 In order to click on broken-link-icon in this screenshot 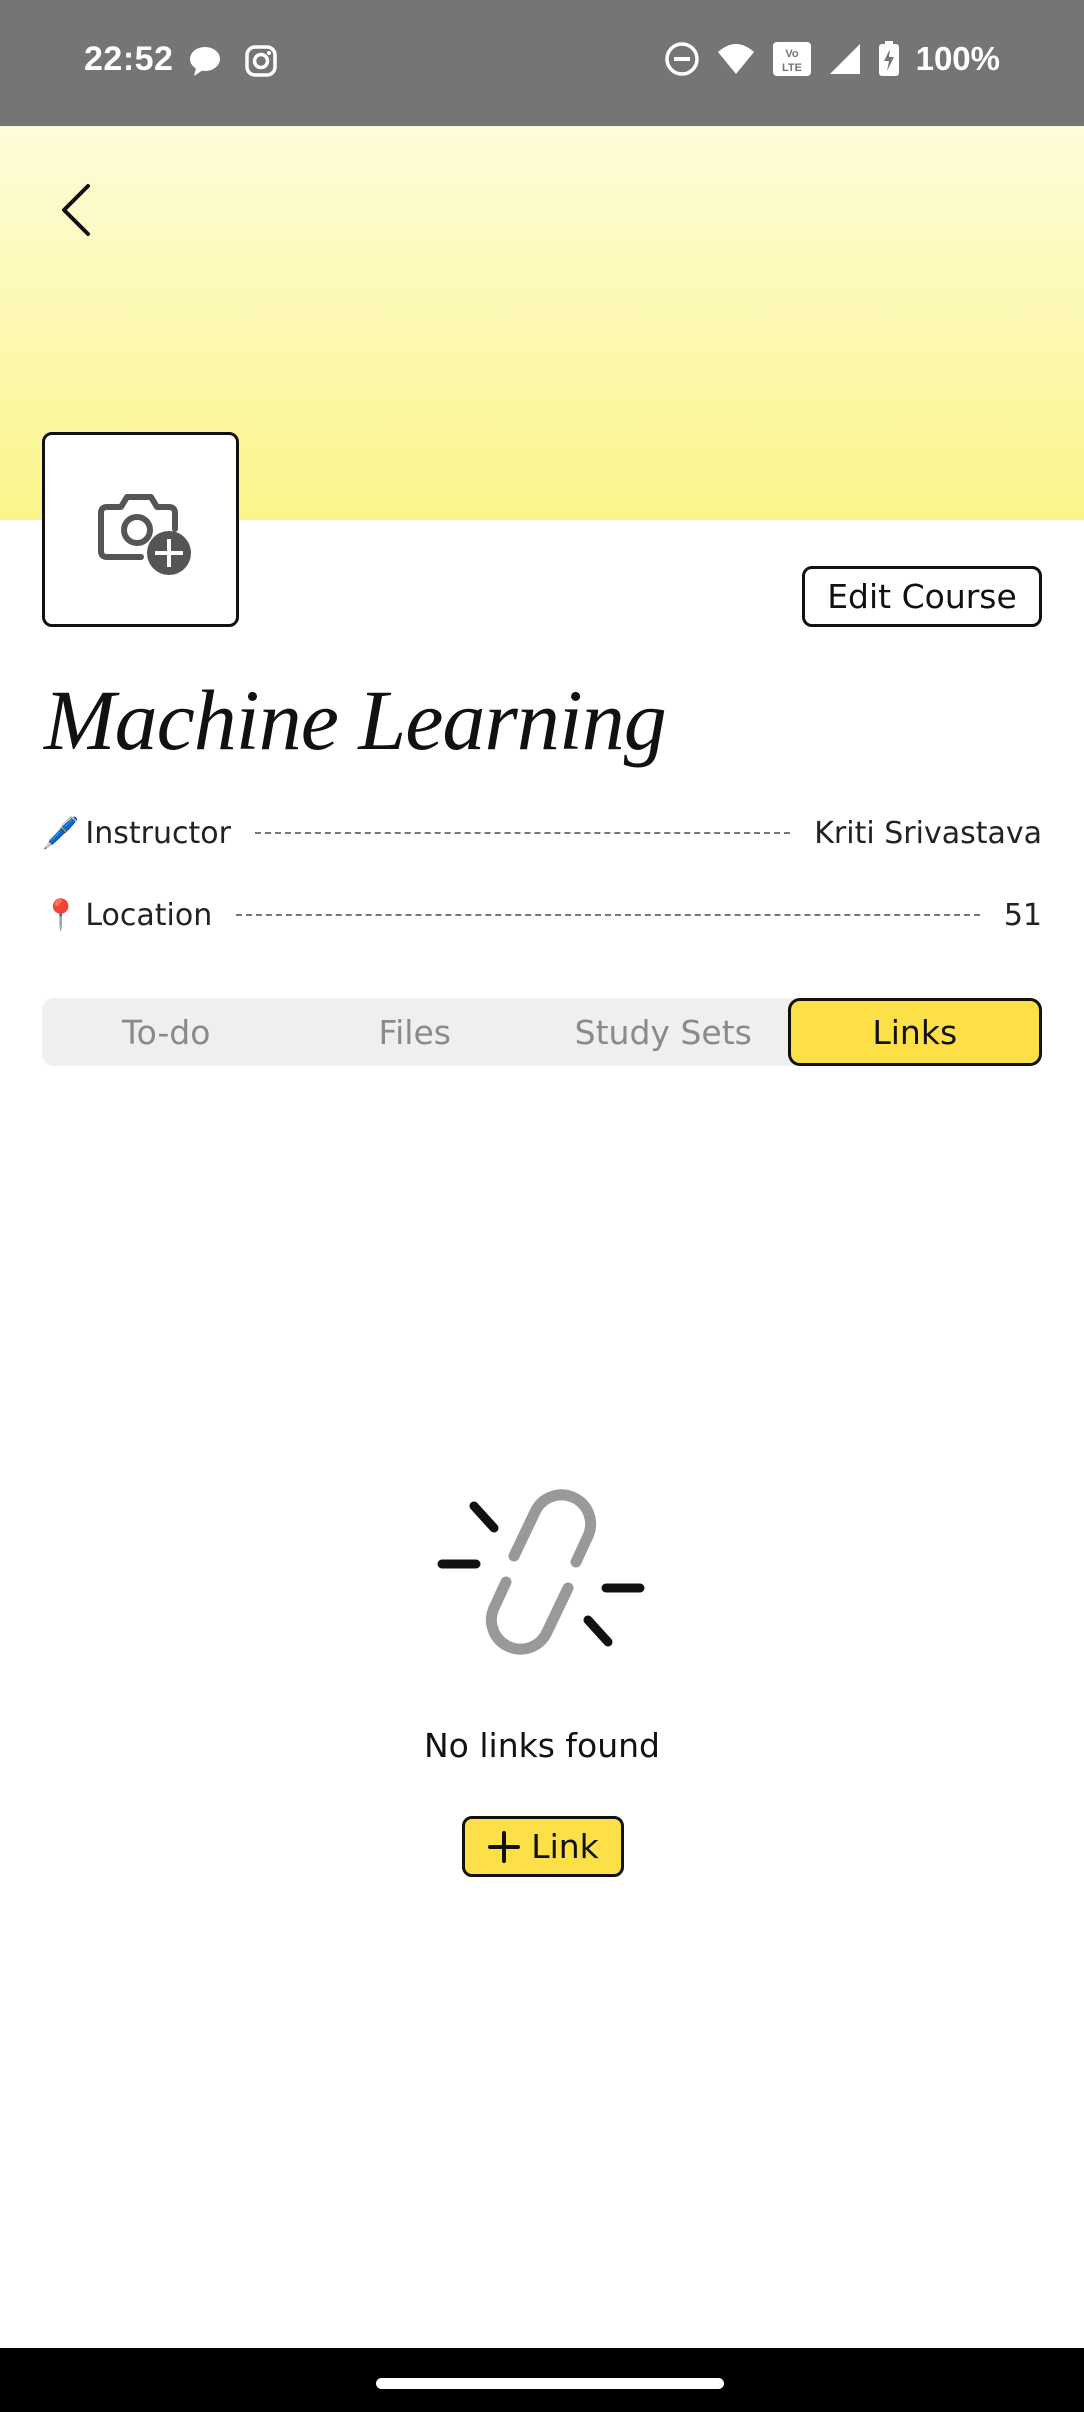, I will do `click(541, 1572)`.